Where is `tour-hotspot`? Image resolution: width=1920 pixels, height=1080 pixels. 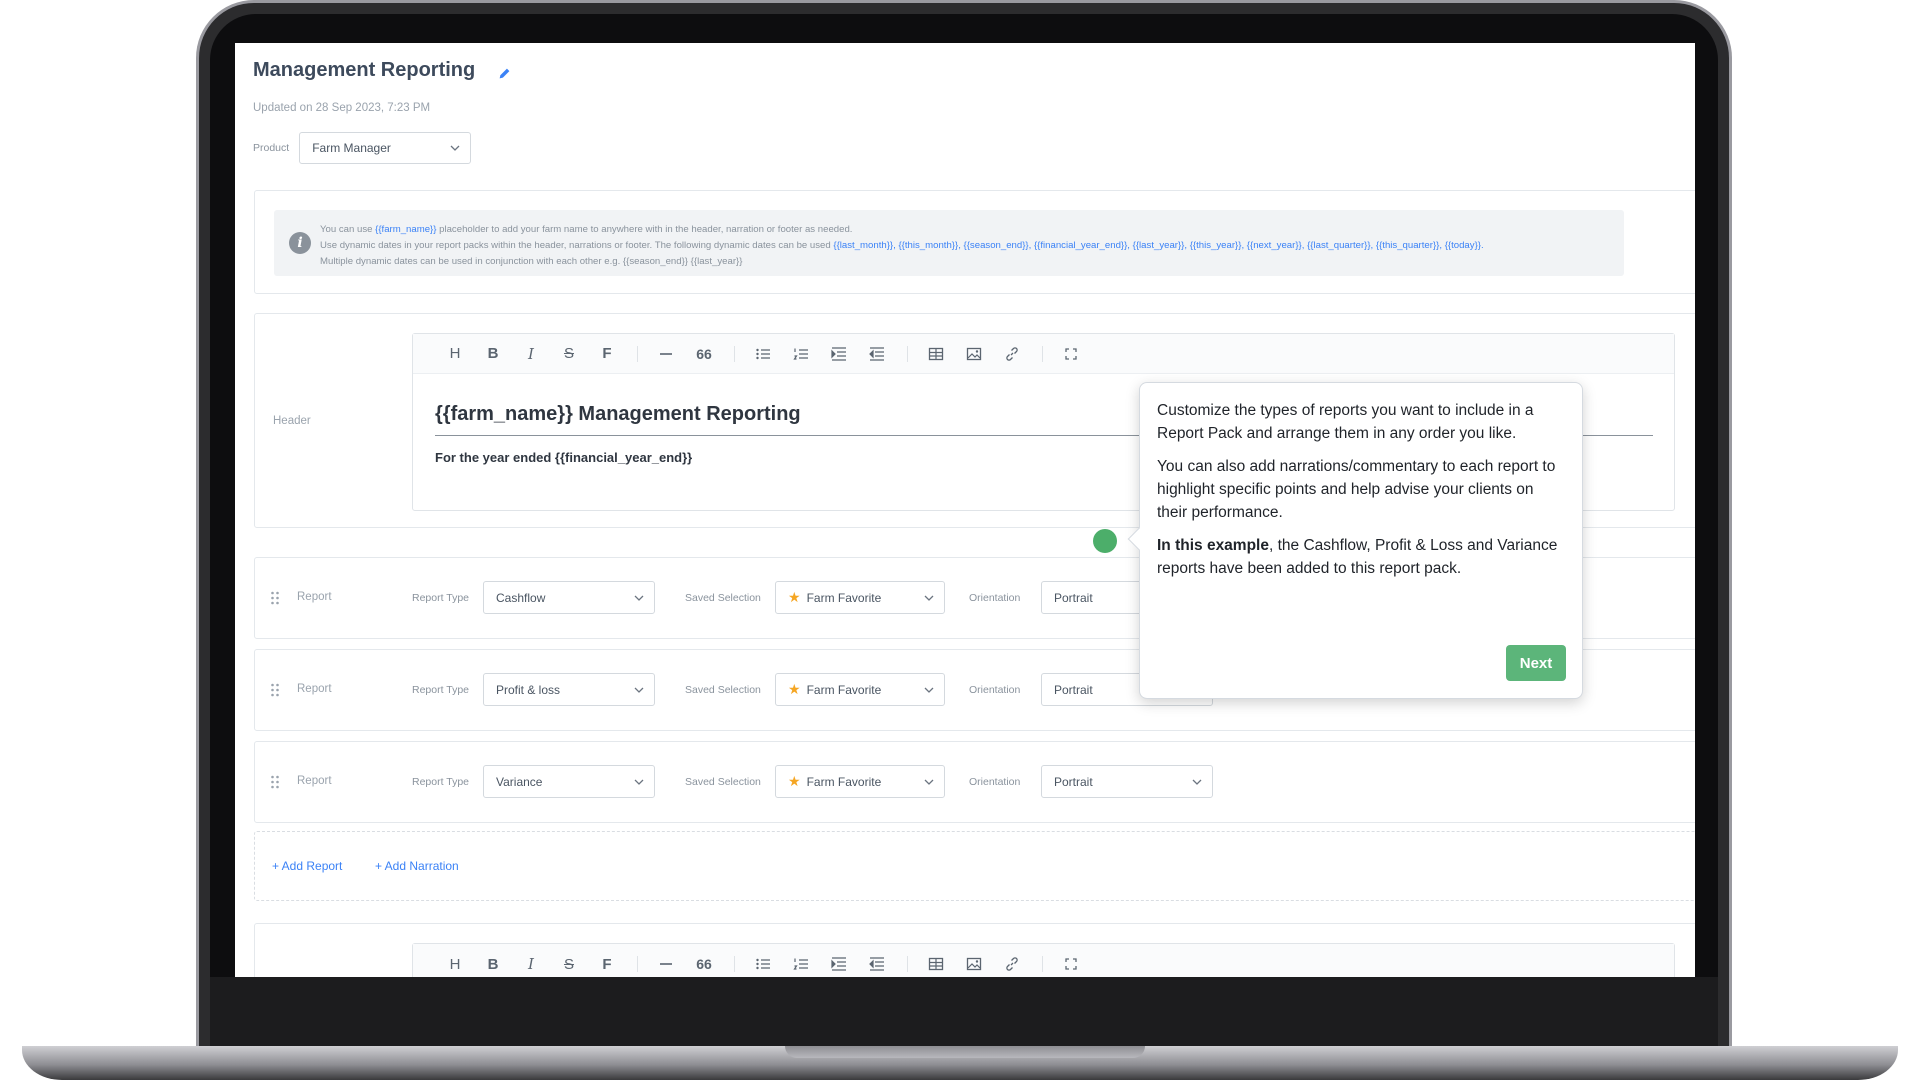
tour-hotspot is located at coordinates (1105, 541).